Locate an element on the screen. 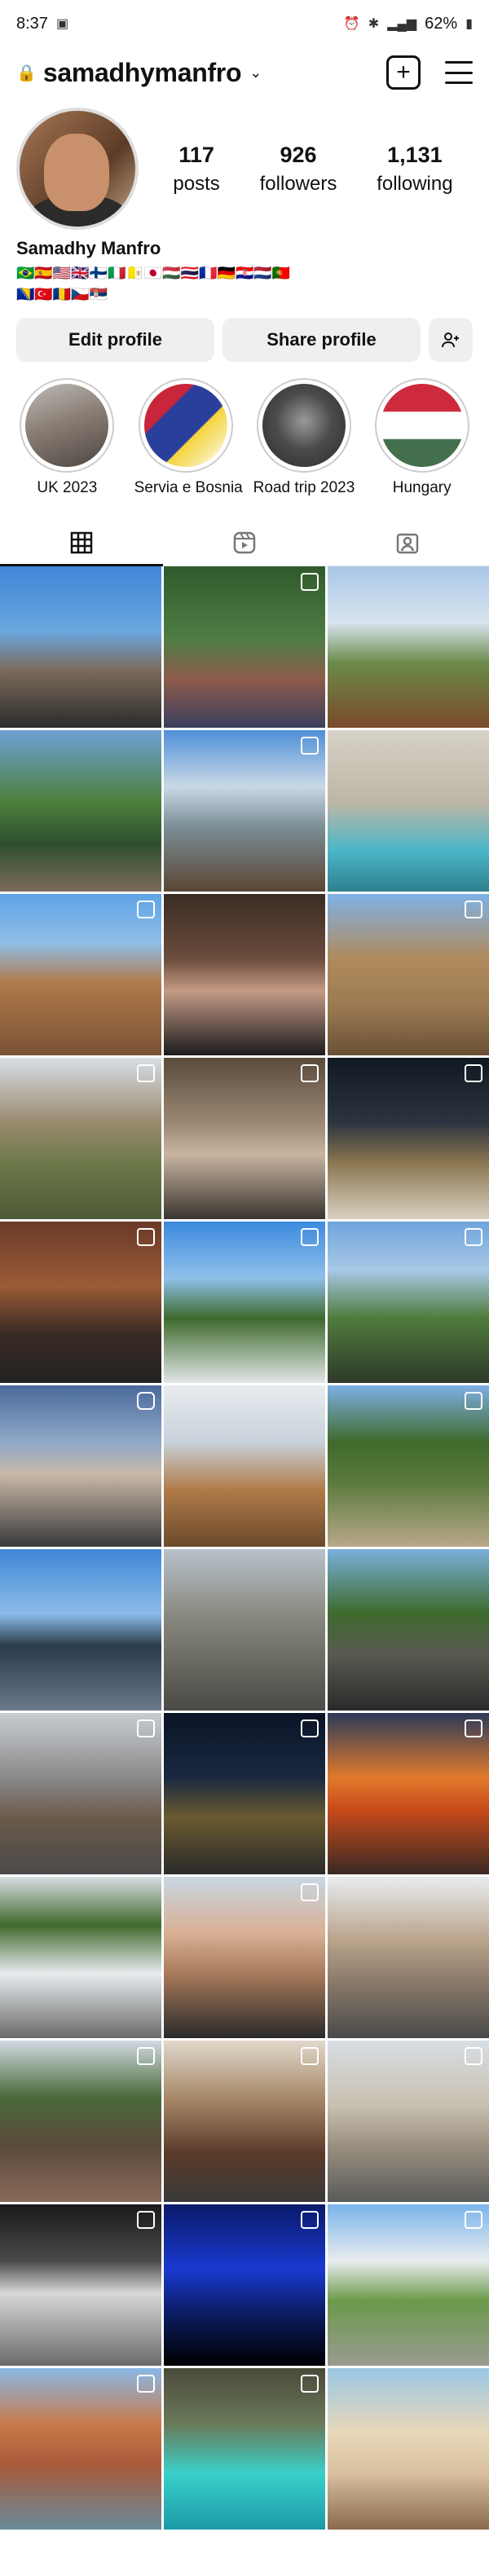  chevron-down-icon: ⌄ is located at coordinates (255, 72).